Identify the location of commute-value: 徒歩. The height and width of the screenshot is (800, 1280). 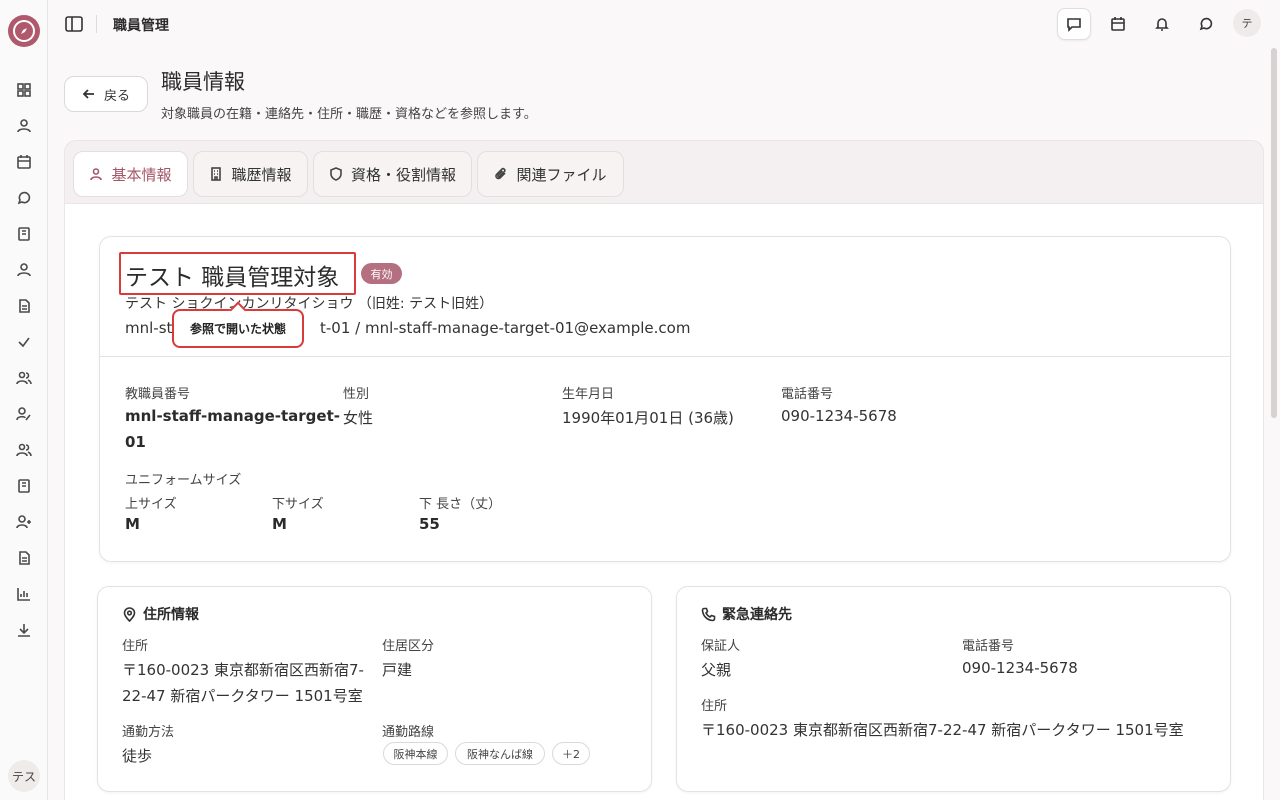
(137, 756).